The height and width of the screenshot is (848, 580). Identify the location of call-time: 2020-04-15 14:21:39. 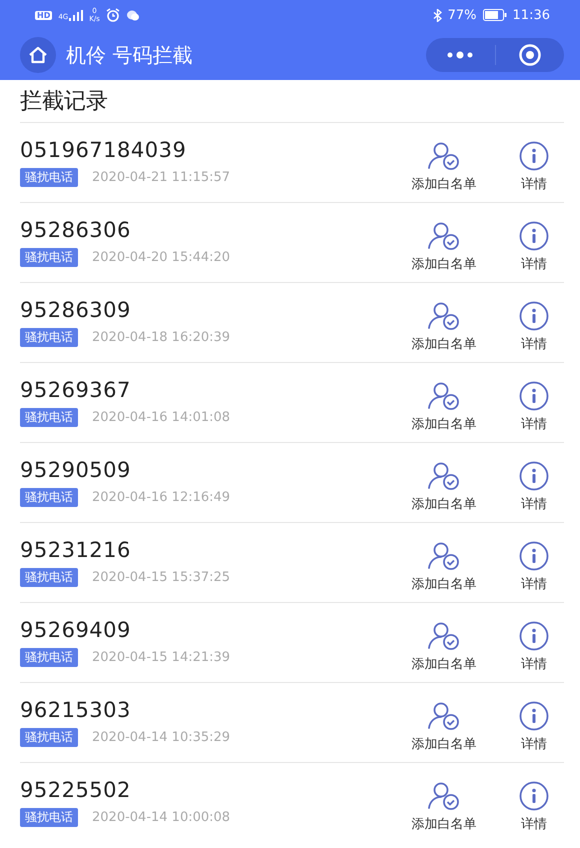
(161, 657).